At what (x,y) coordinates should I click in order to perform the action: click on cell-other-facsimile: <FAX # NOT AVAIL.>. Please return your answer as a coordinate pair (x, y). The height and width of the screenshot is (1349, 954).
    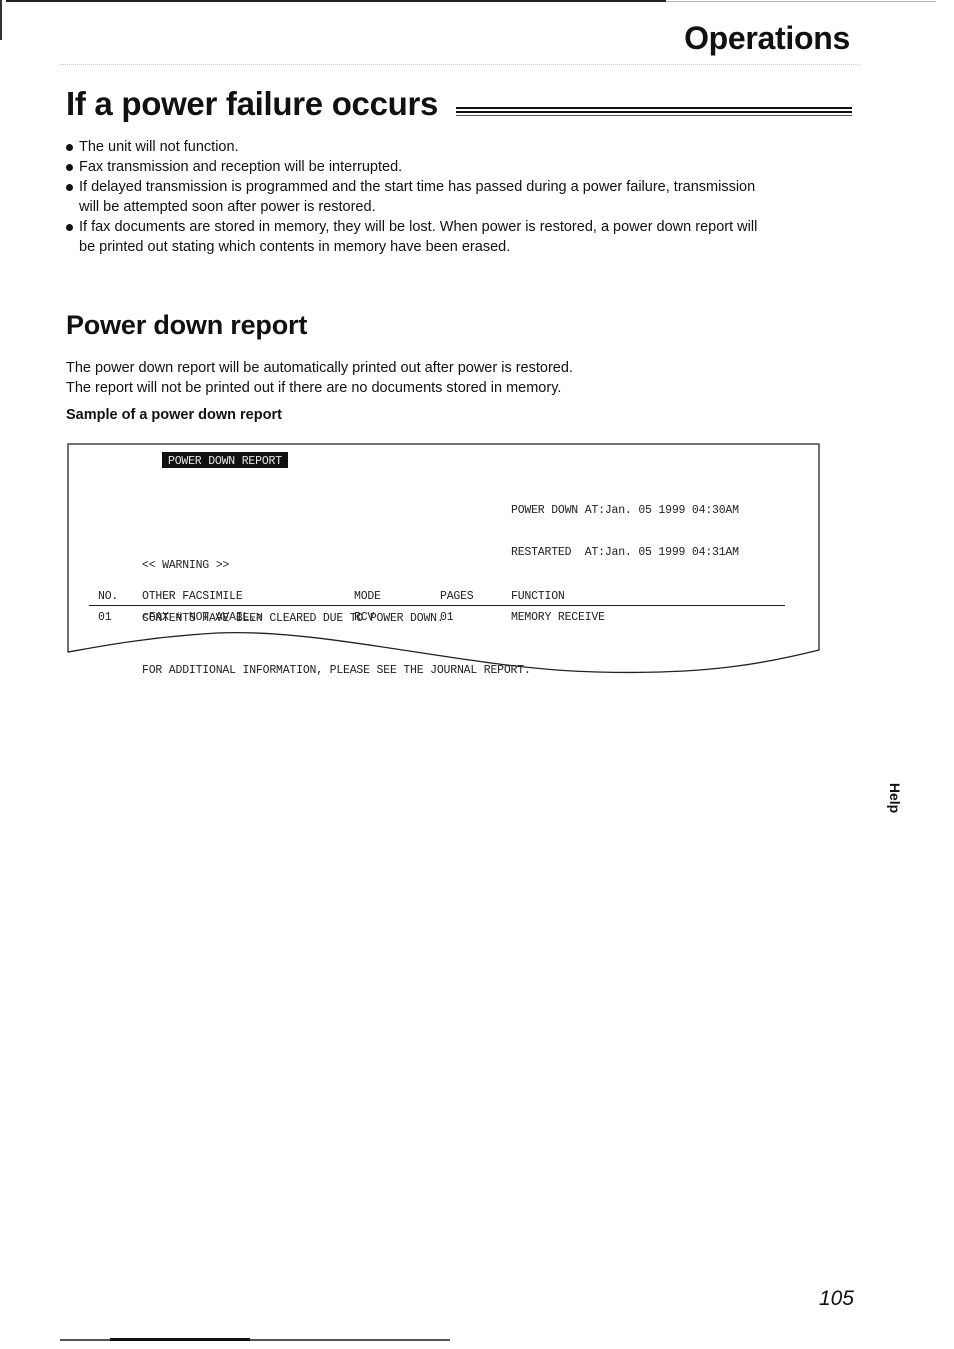
    Looking at the image, I should click on (202, 617).